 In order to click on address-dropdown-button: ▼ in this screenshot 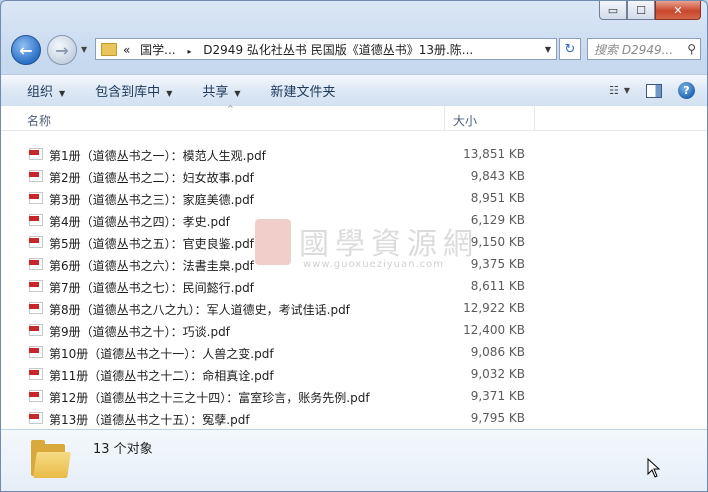, I will do `click(548, 49)`.